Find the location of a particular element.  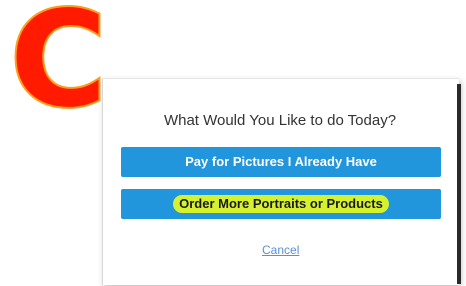

pay-for-pictures-button: Pay for Pictures I Already Have is located at coordinates (281, 162).